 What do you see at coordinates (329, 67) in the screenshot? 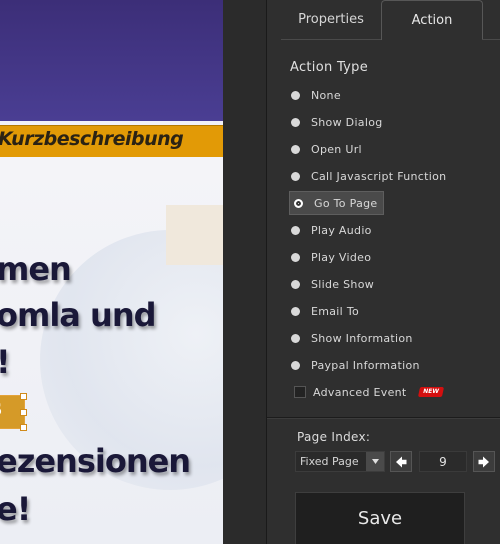
I see `action-type-heading: Action Type` at bounding box center [329, 67].